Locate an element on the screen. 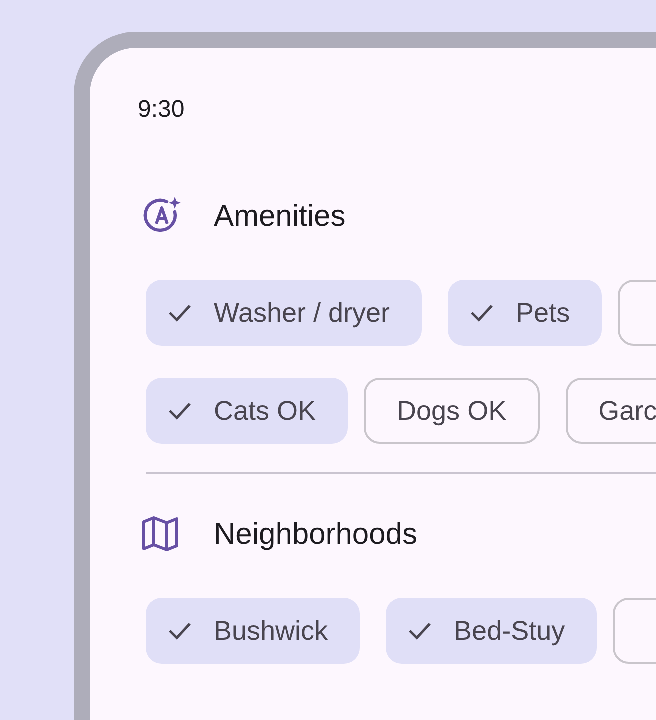  filter-chip: Washer / dryer is located at coordinates (284, 313).